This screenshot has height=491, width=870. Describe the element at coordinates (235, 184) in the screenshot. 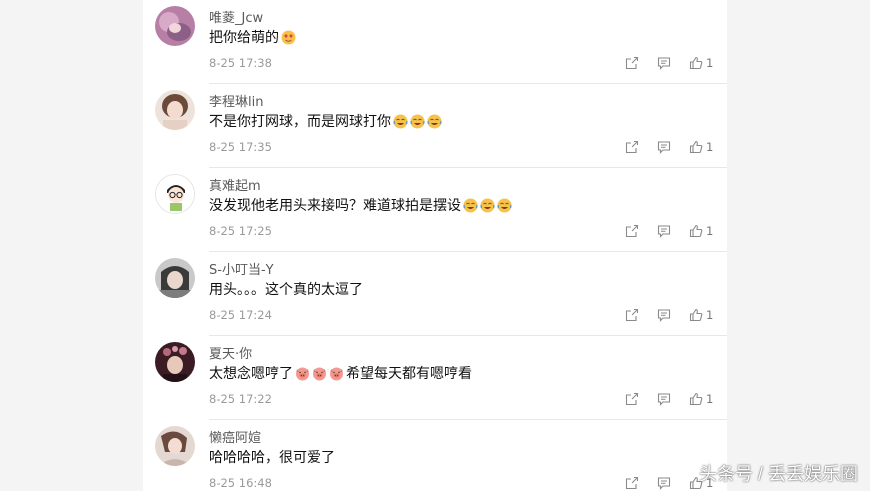

I see `username: 真难起m` at that location.